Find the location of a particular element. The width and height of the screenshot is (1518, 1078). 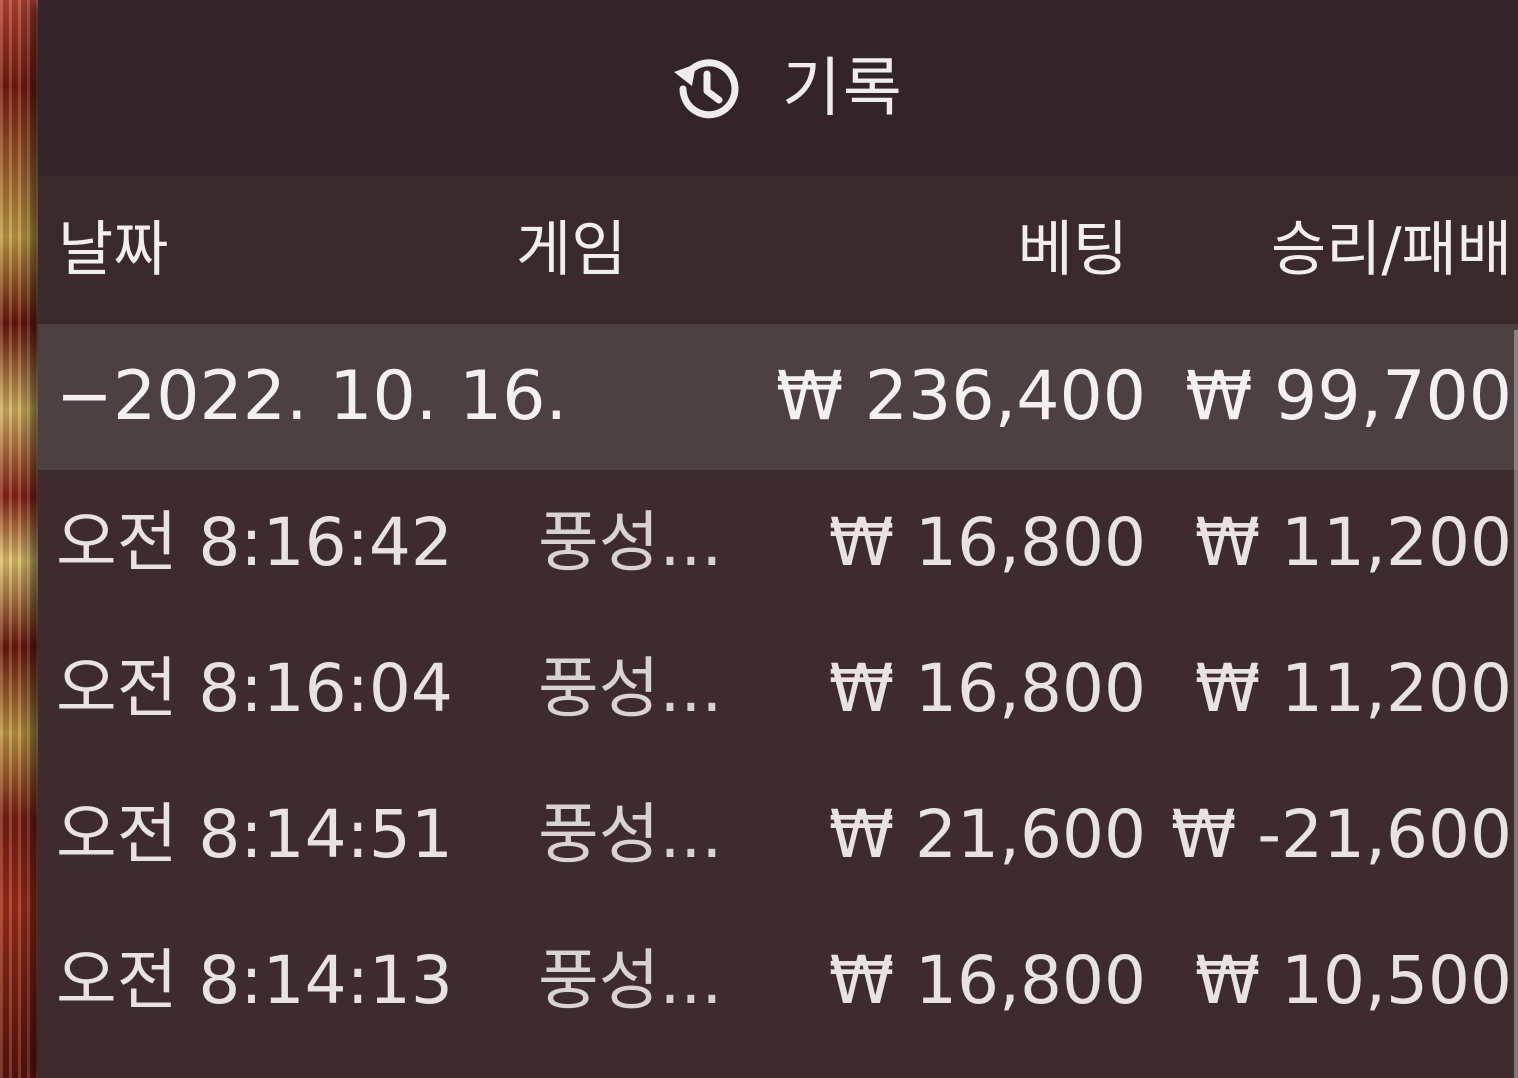

table-header: 날짜 게임 베팅 승리/패배 is located at coordinates (778, 250).